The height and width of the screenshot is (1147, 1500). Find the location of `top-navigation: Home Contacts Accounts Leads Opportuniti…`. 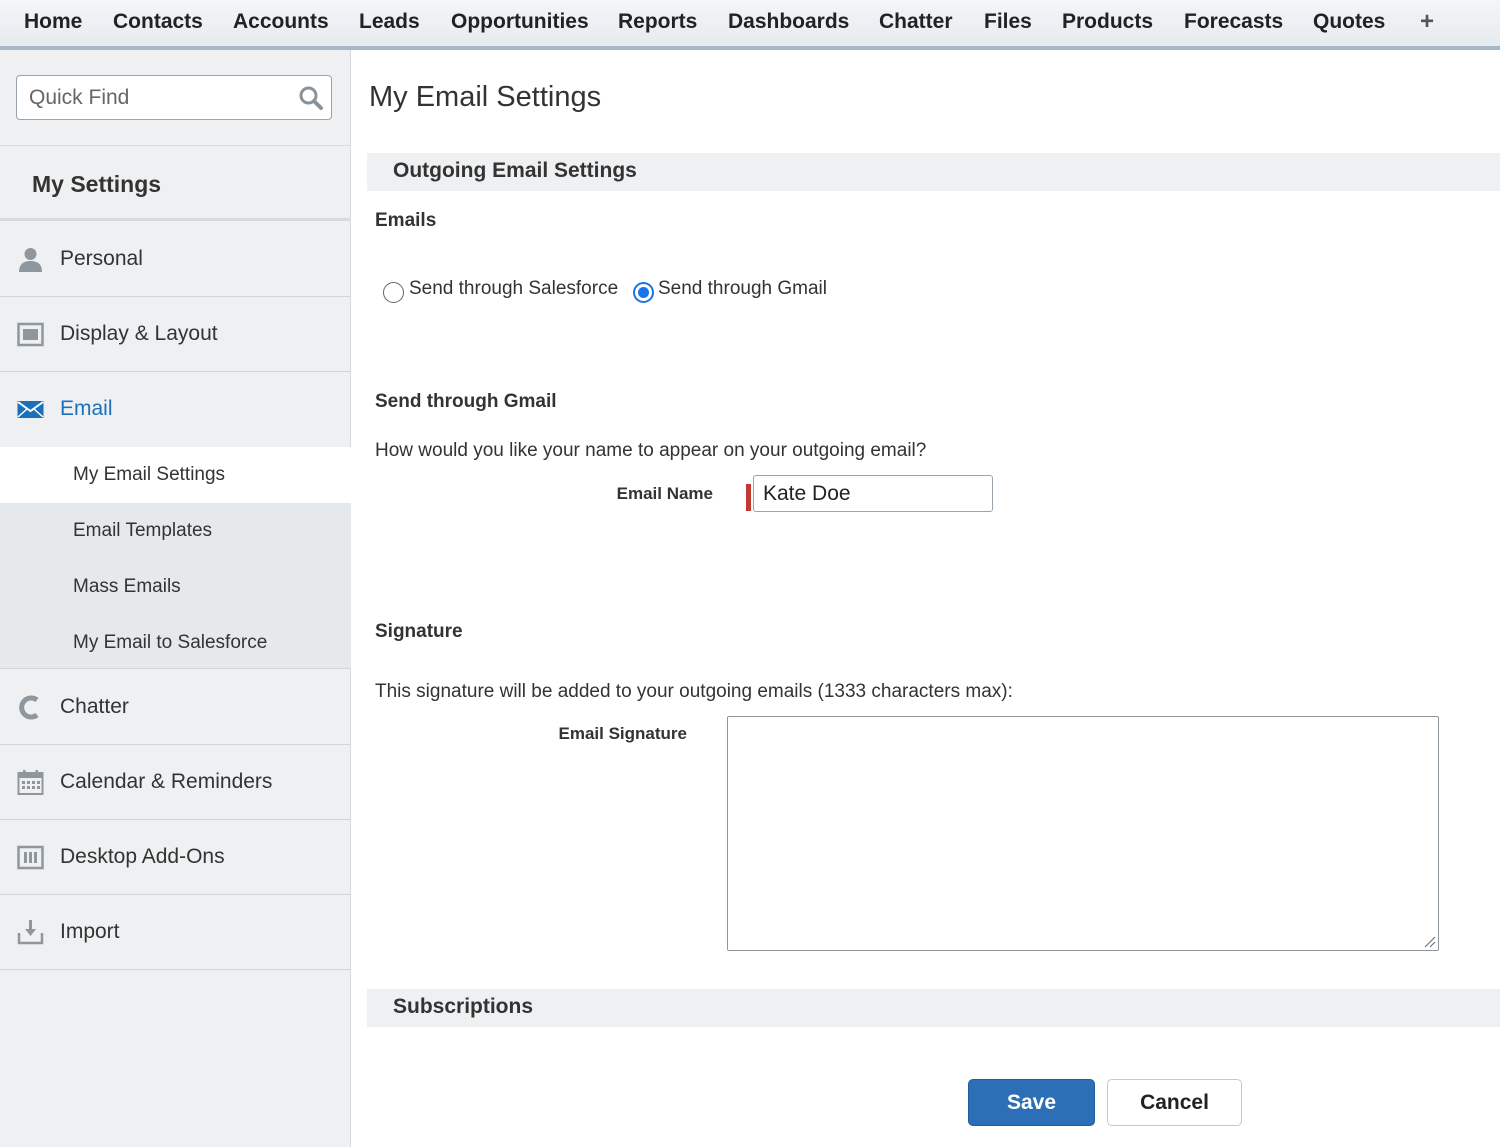

top-navigation: Home Contacts Accounts Leads Opportuniti… is located at coordinates (750, 25).